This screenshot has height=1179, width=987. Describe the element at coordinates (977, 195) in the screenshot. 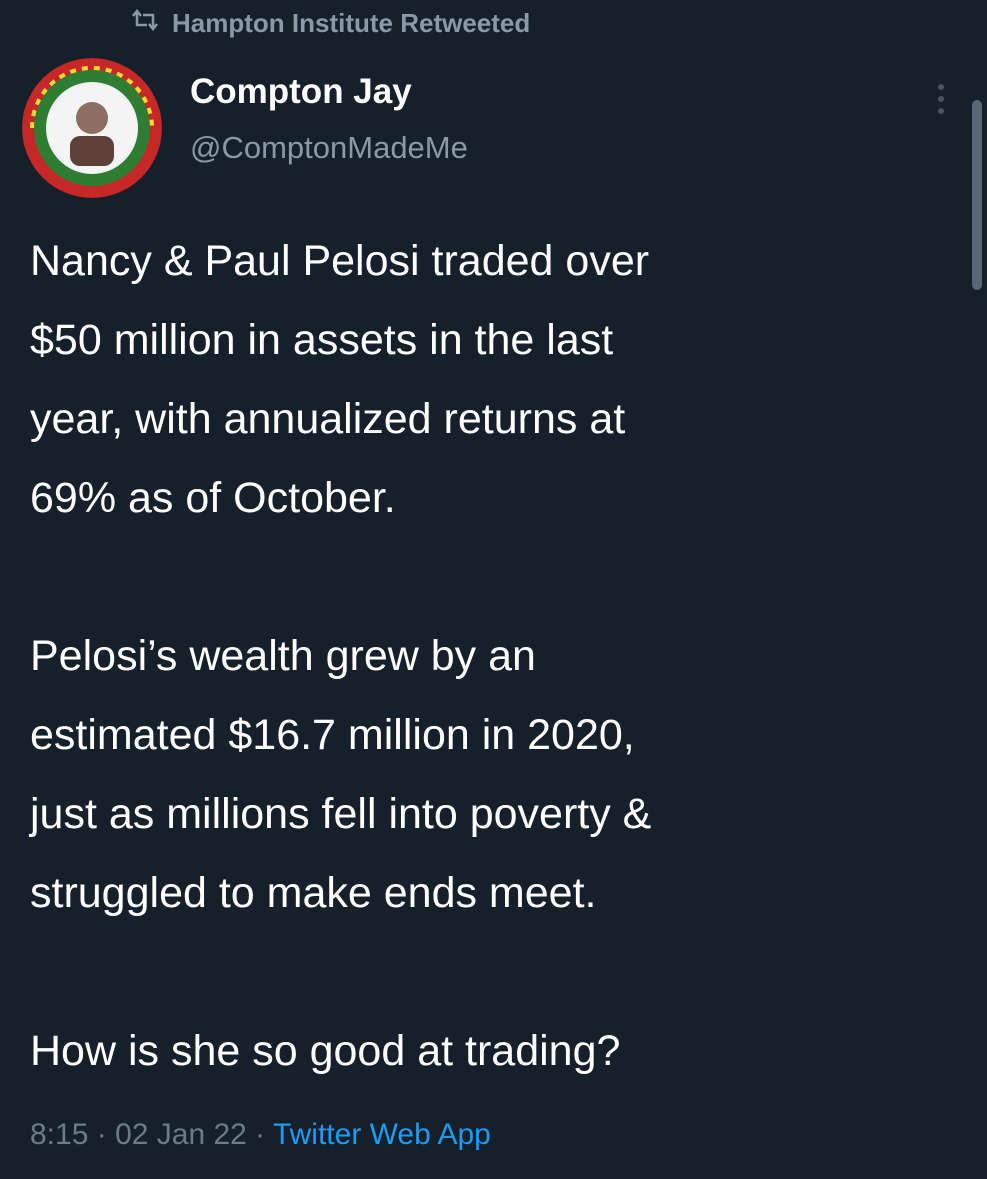

I see `scrollbar` at that location.